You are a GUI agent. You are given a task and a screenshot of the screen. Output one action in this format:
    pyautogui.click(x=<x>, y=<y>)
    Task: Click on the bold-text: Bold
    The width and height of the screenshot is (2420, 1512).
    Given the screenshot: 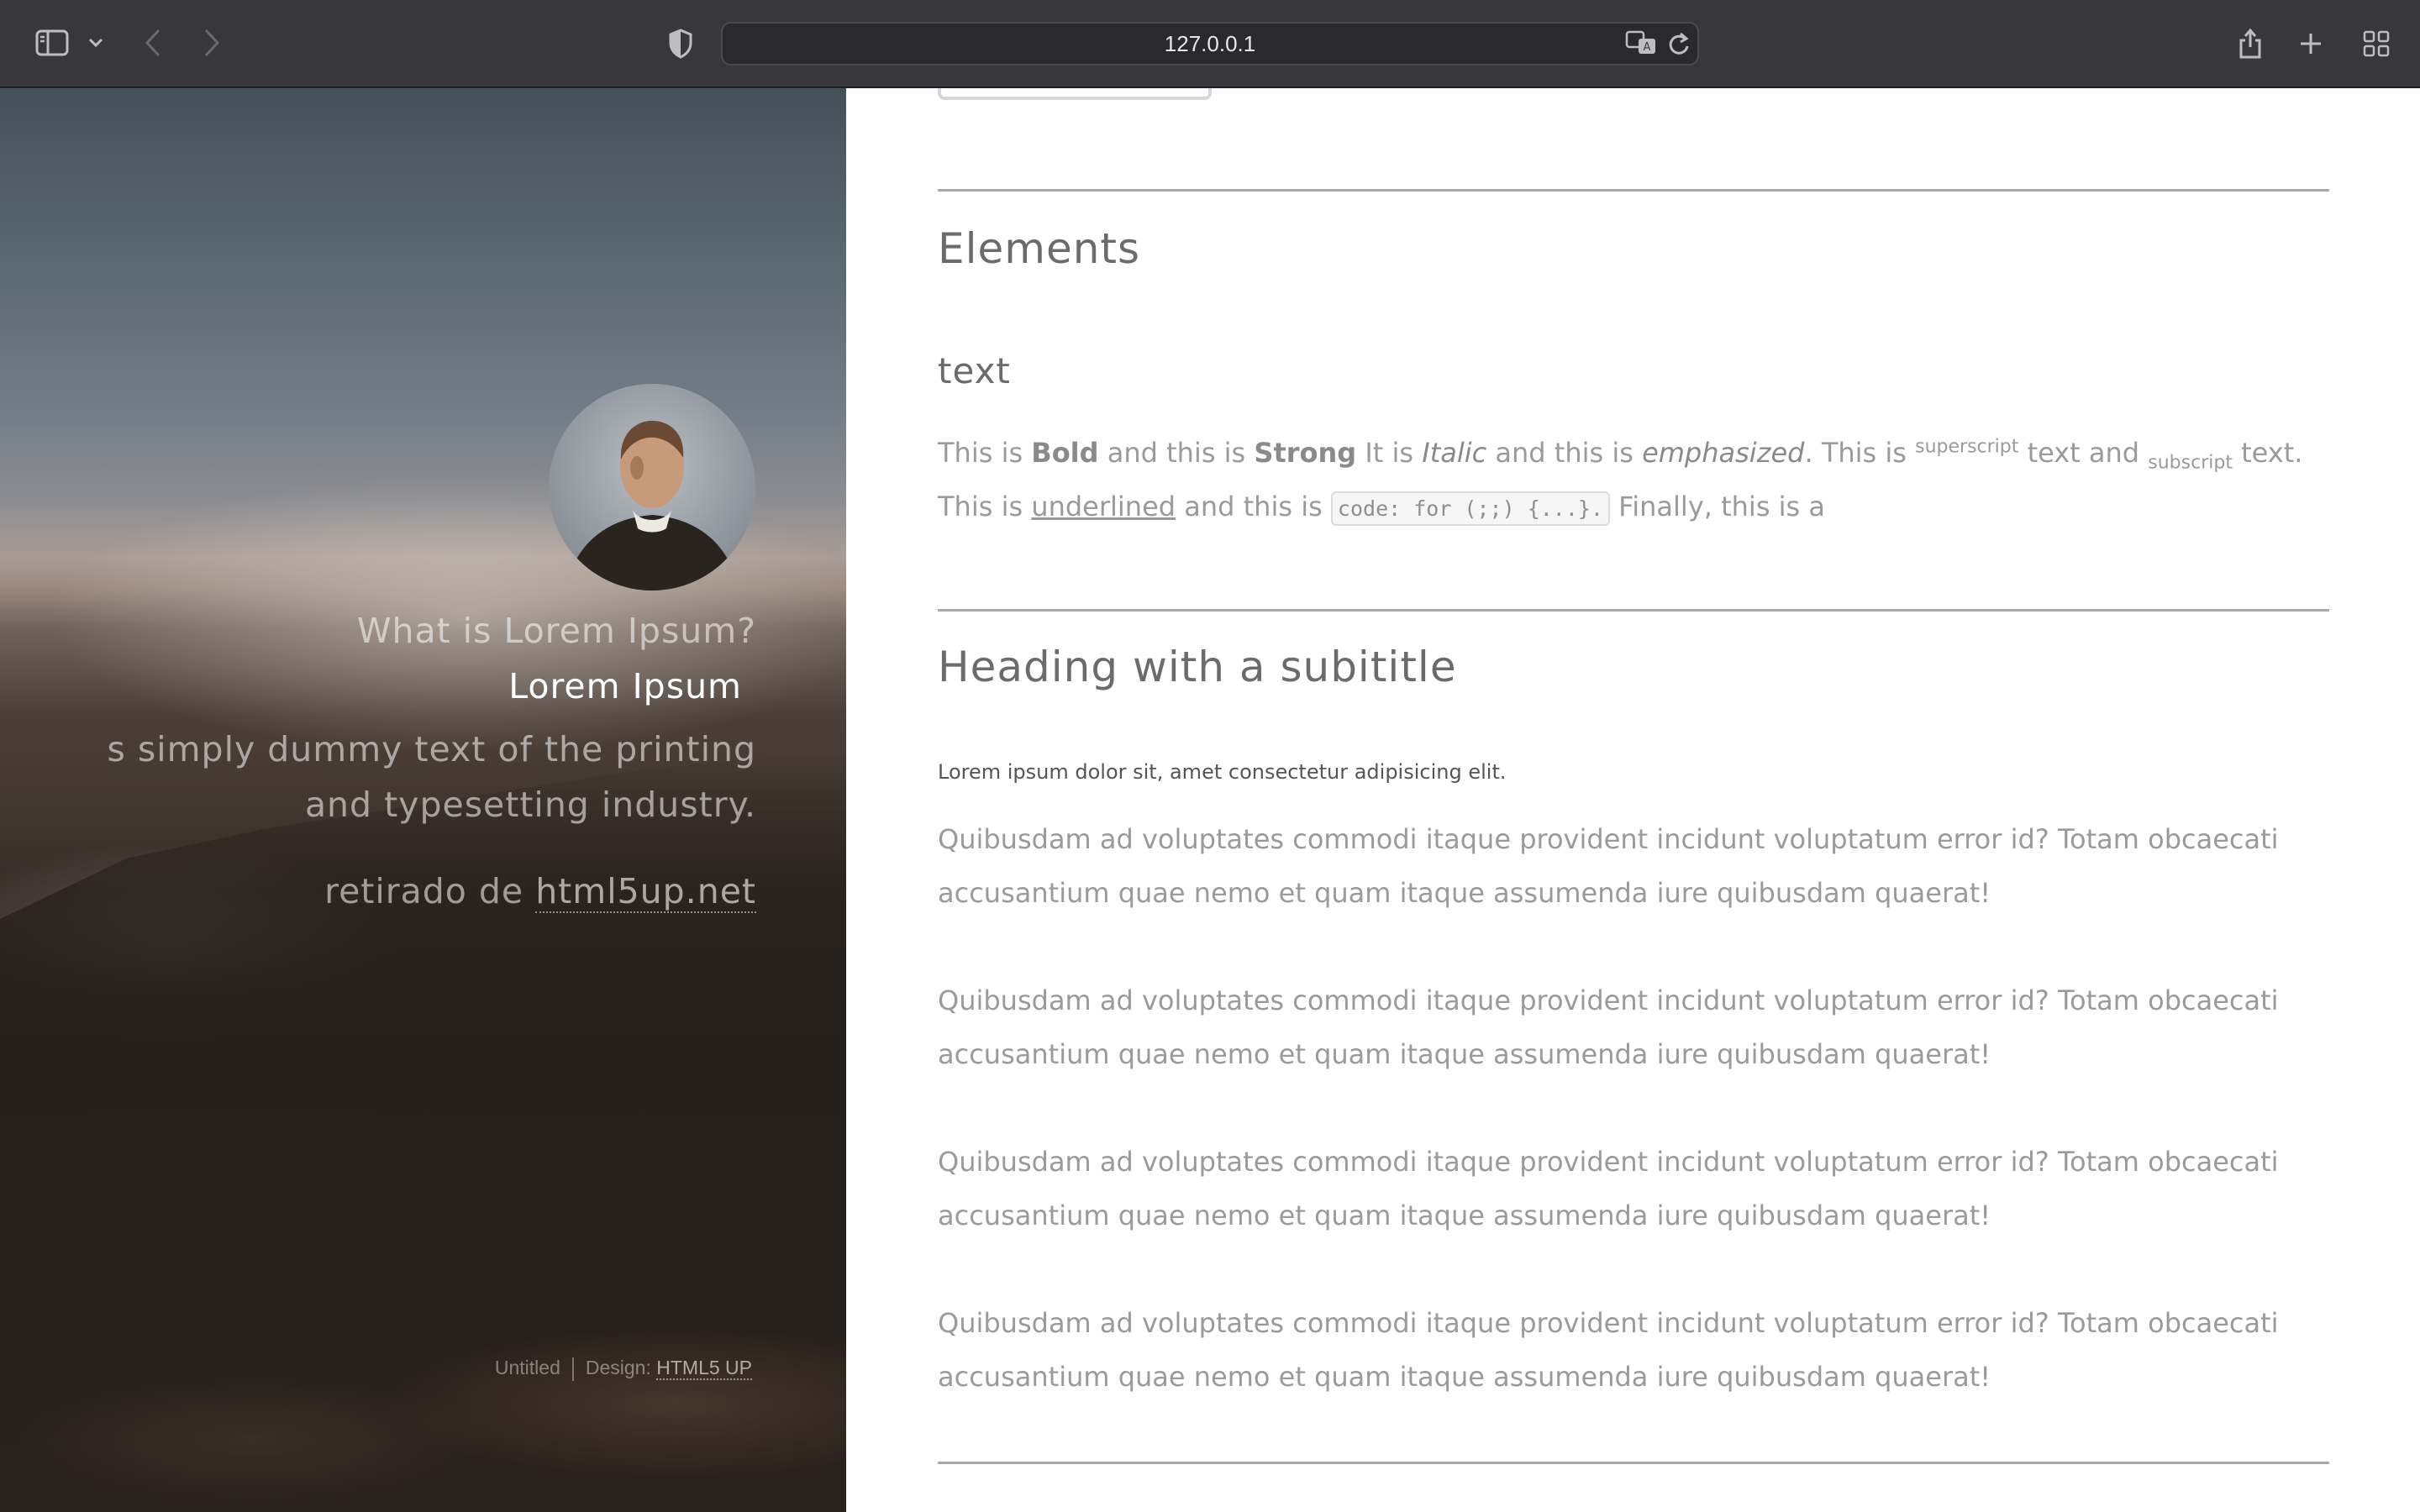 What is the action you would take?
    pyautogui.click(x=1065, y=453)
    